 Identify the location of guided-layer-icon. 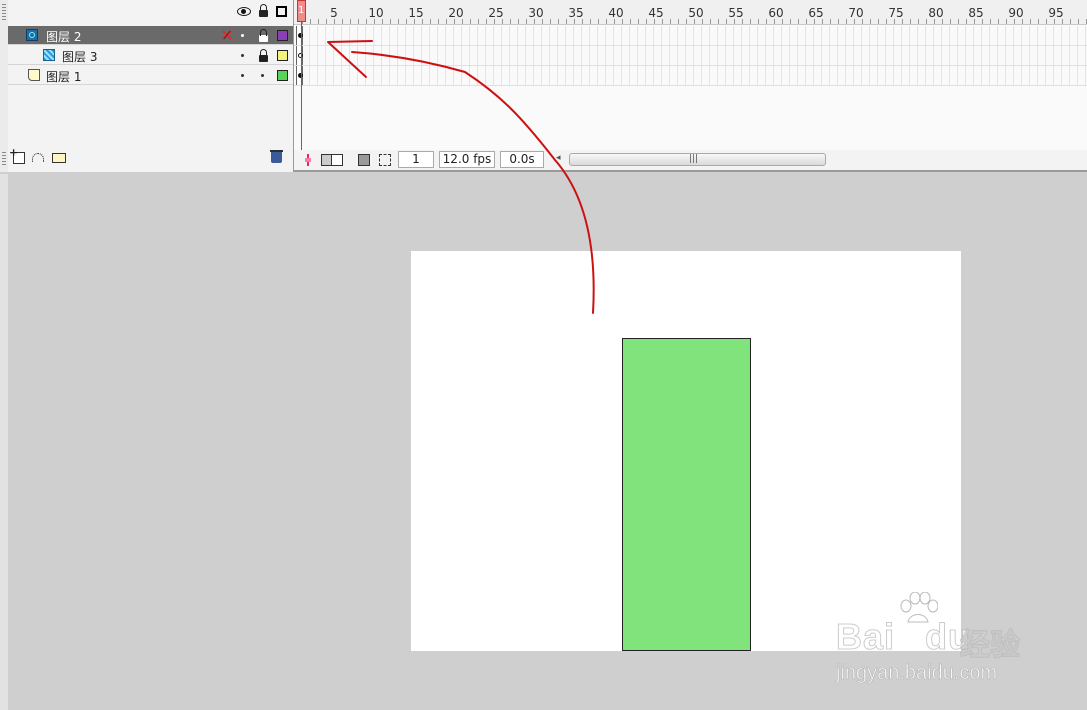
(49, 55).